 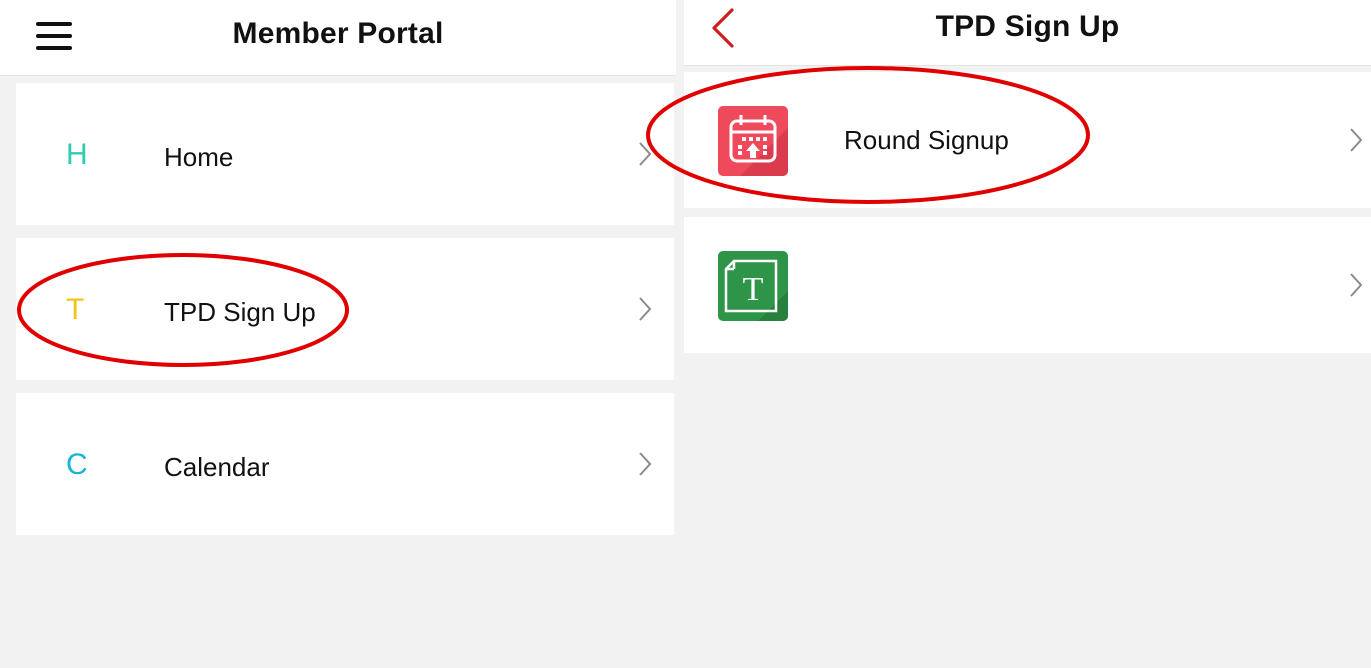 I want to click on menu-item-letter: H, so click(x=77, y=154).